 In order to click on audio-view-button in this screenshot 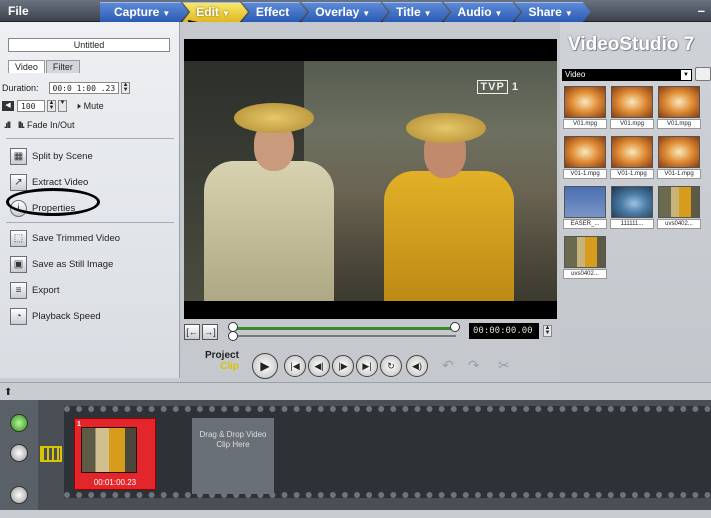, I will do `click(19, 495)`.